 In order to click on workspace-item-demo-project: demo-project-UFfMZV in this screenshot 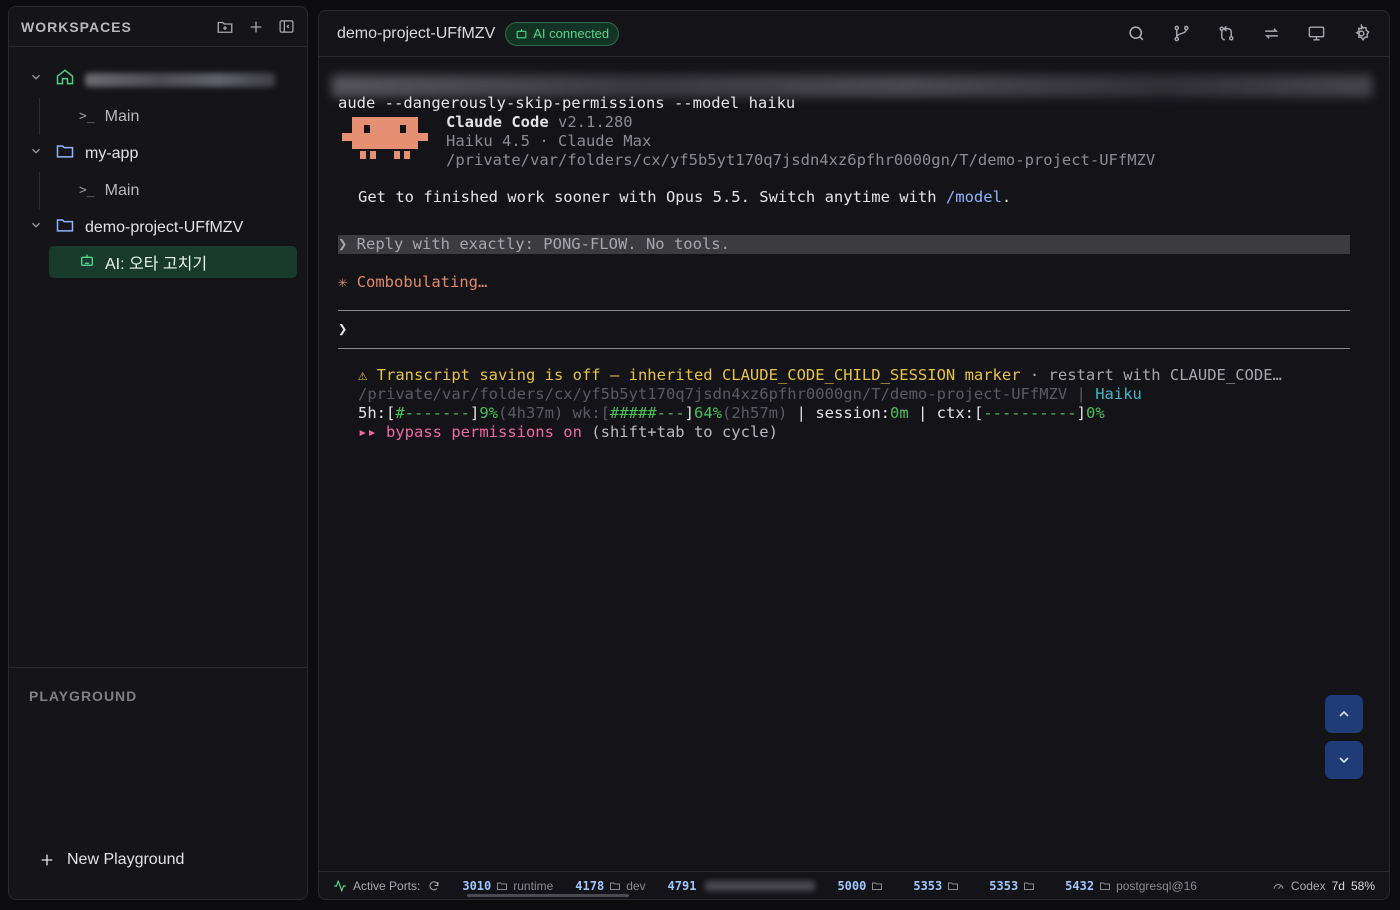, I will do `click(158, 227)`.